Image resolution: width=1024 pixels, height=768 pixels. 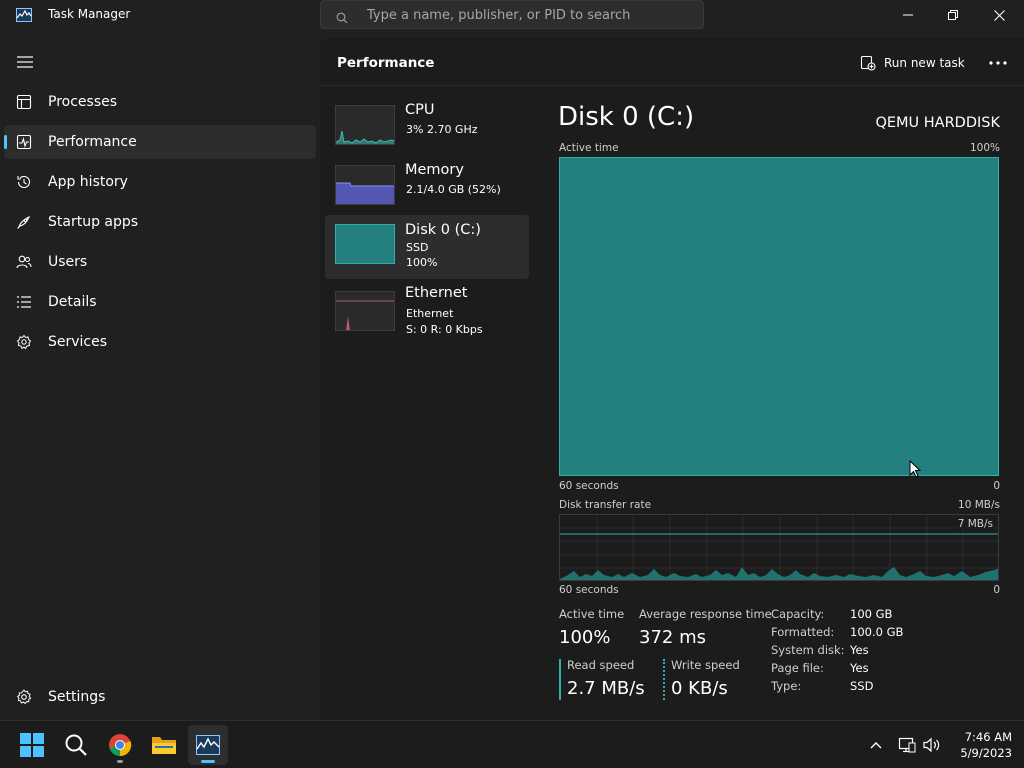 What do you see at coordinates (24, 182) in the screenshot?
I see `history-icon` at bounding box center [24, 182].